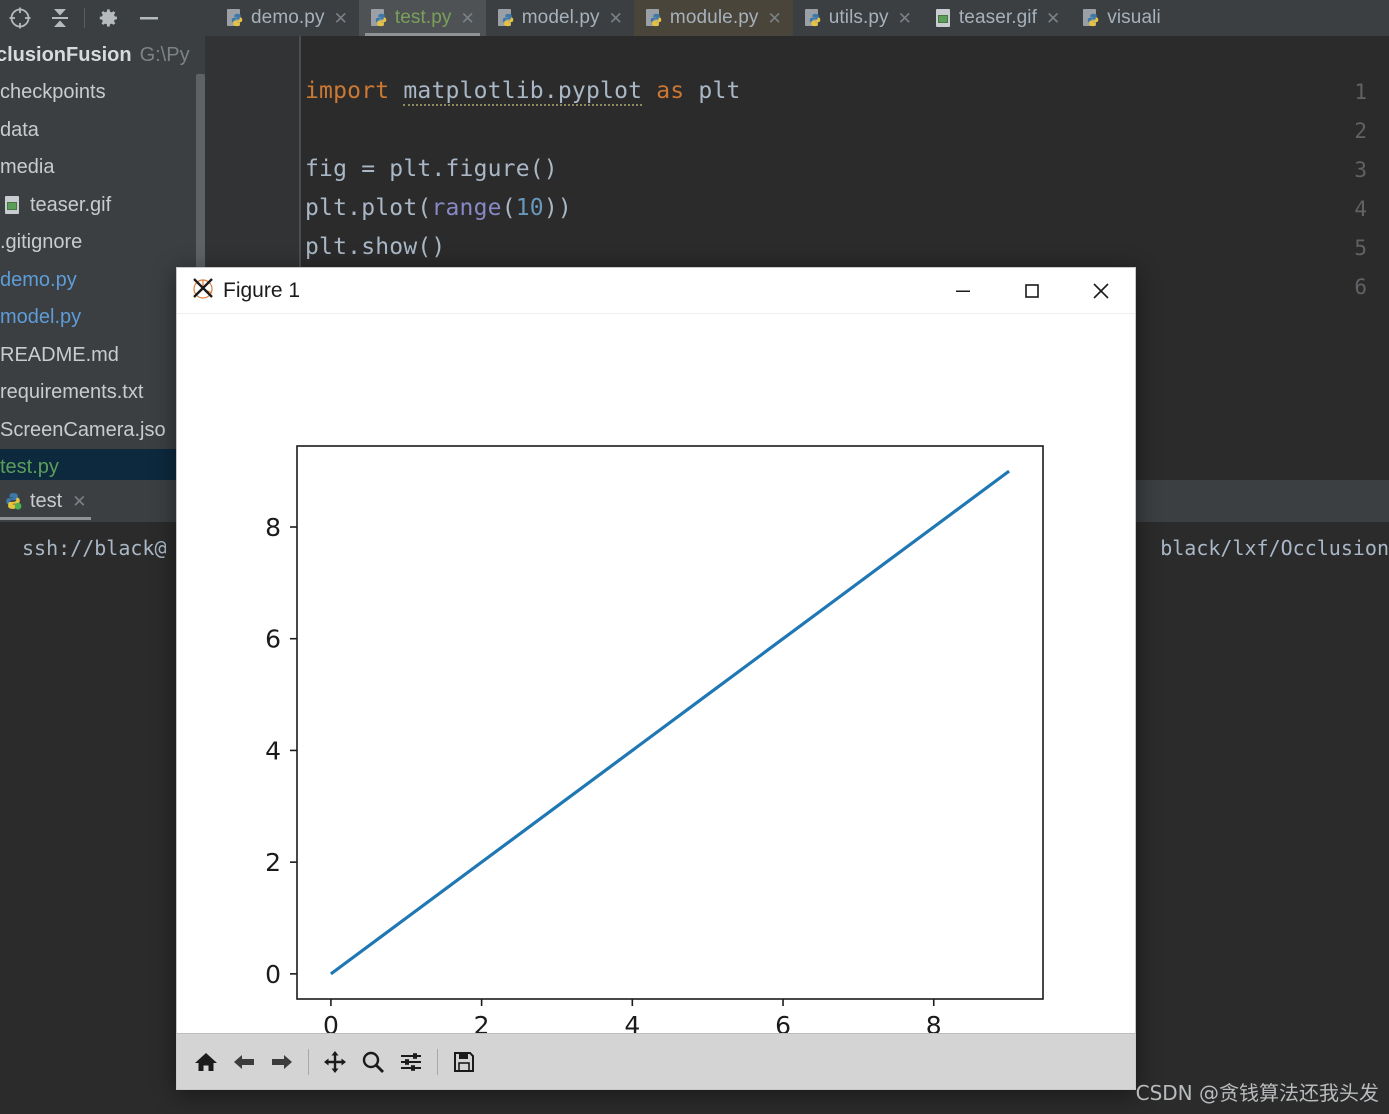  What do you see at coordinates (29, 467) in the screenshot?
I see `tree-label: test.py` at bounding box center [29, 467].